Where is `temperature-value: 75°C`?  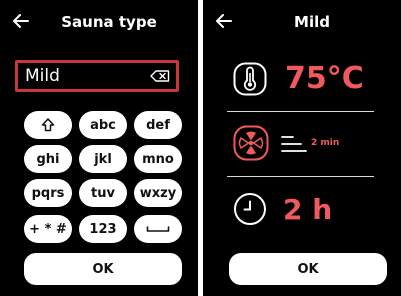 temperature-value: 75°C is located at coordinates (324, 78).